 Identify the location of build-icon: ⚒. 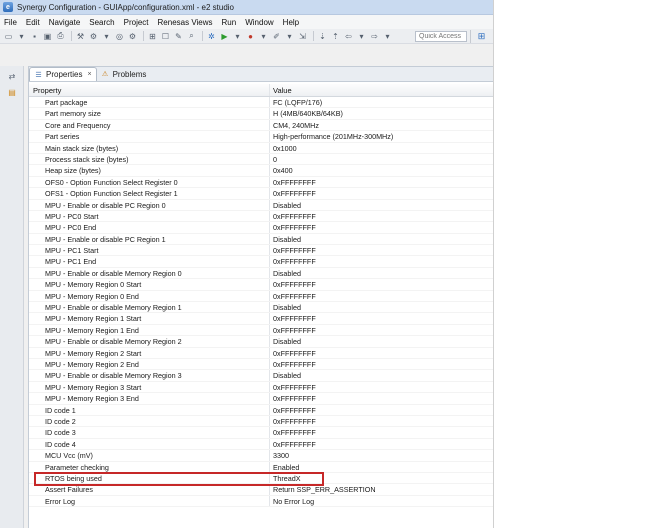
(80, 36).